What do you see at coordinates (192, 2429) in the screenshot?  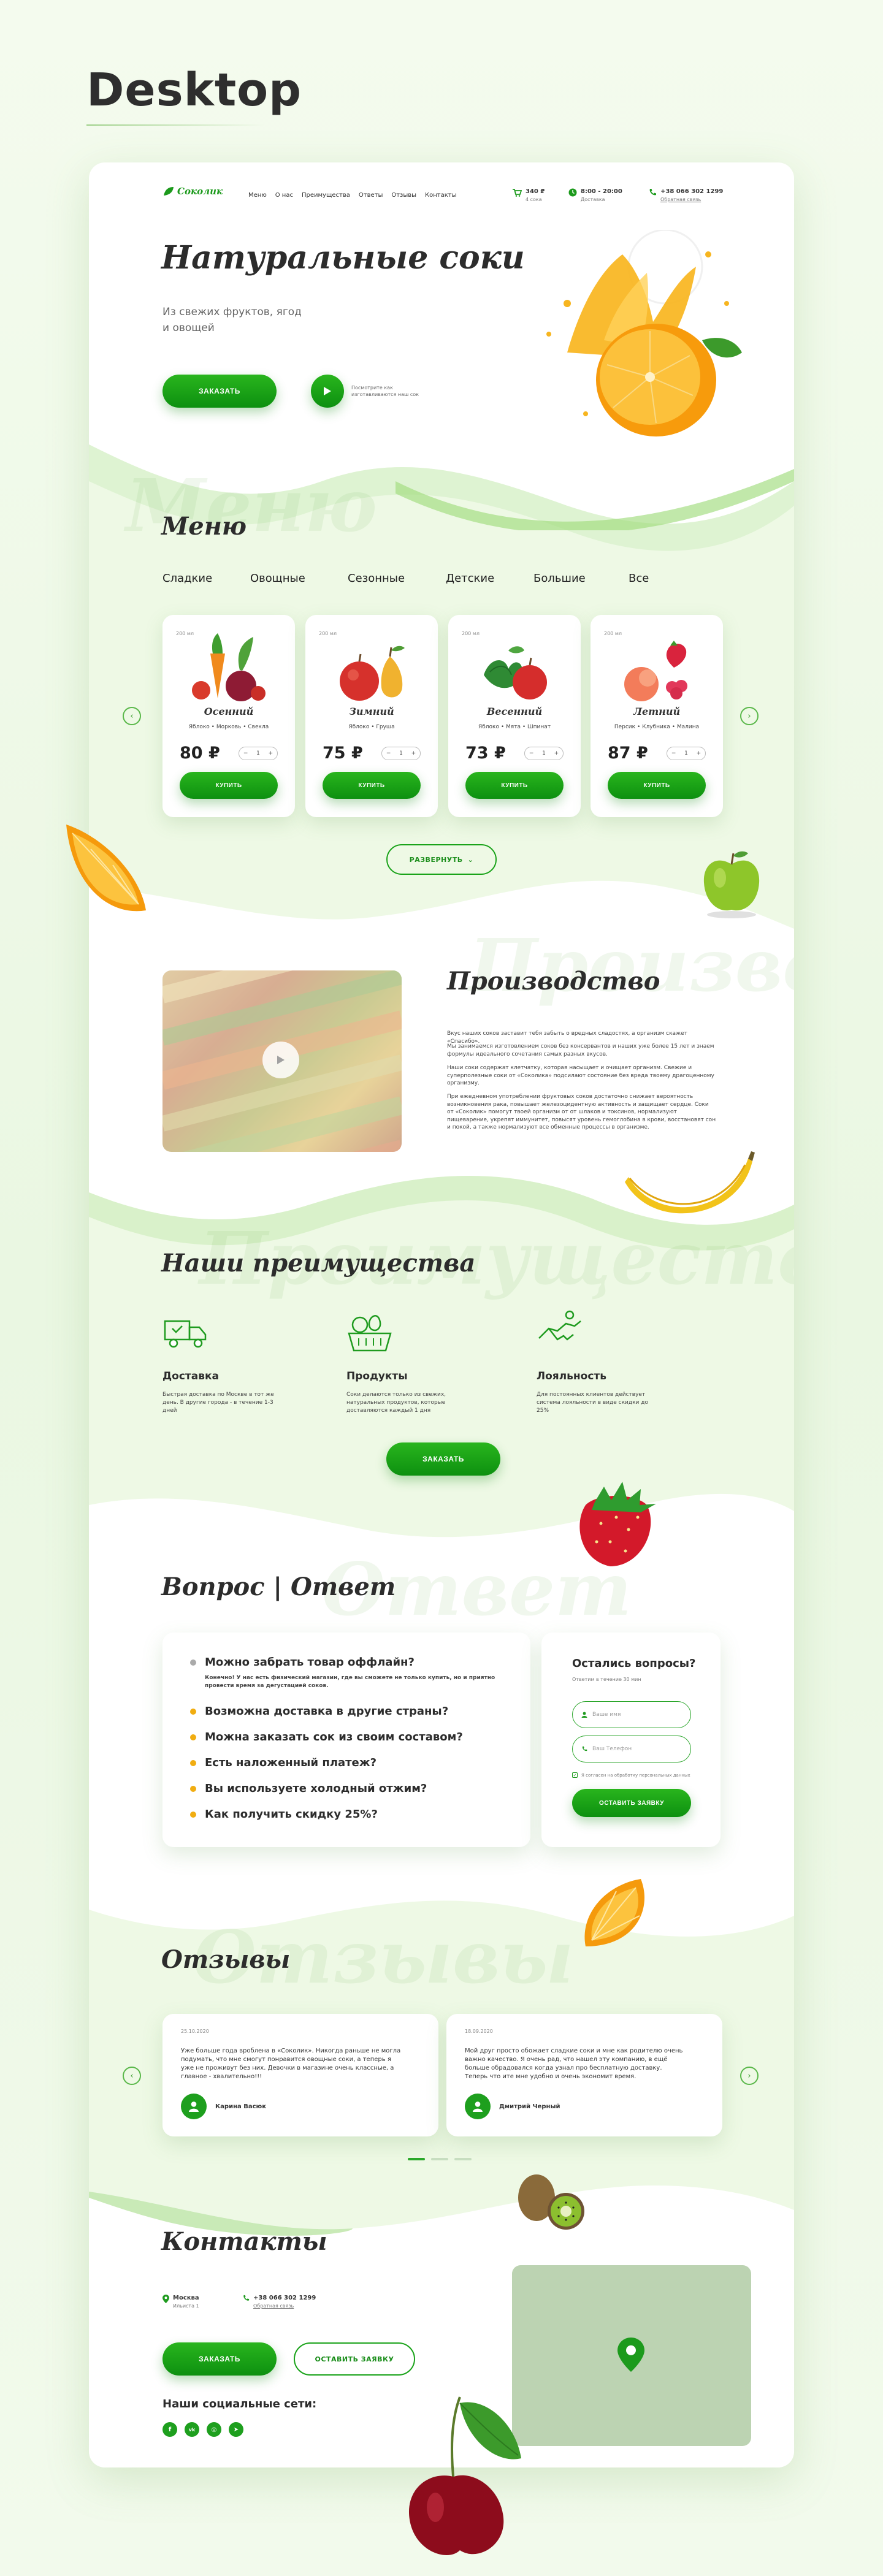 I see `vk-icon: vk` at bounding box center [192, 2429].